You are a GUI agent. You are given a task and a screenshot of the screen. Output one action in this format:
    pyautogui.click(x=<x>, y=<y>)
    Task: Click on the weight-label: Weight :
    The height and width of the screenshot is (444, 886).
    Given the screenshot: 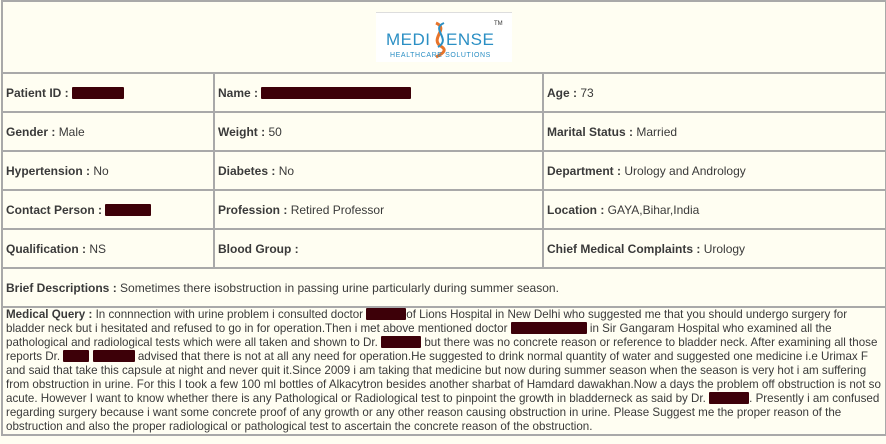 What is the action you would take?
    pyautogui.click(x=242, y=131)
    